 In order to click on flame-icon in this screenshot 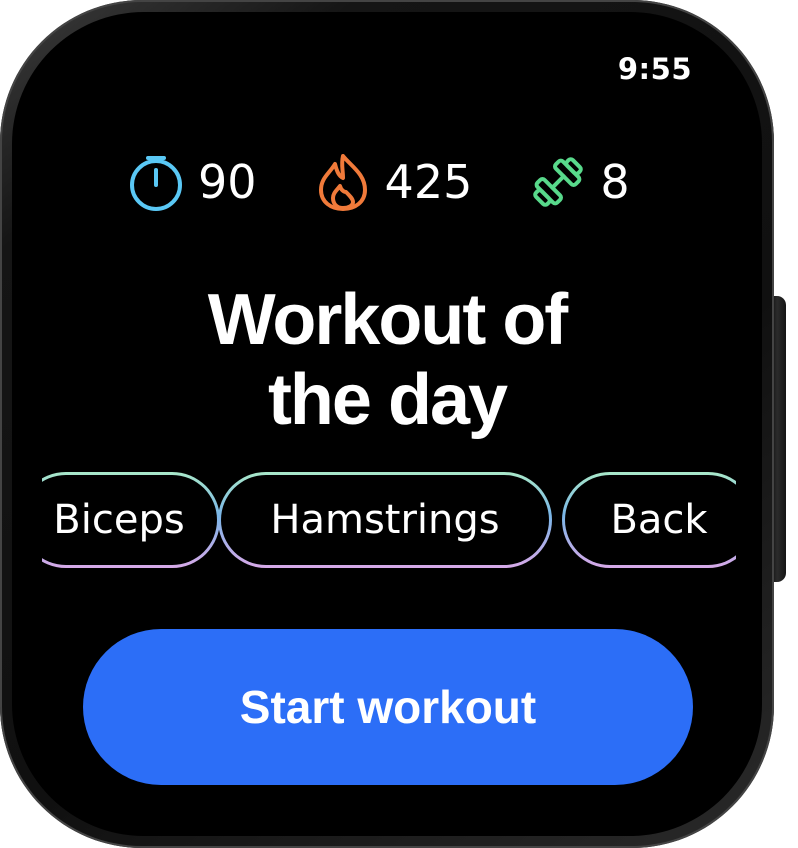, I will do `click(343, 182)`.